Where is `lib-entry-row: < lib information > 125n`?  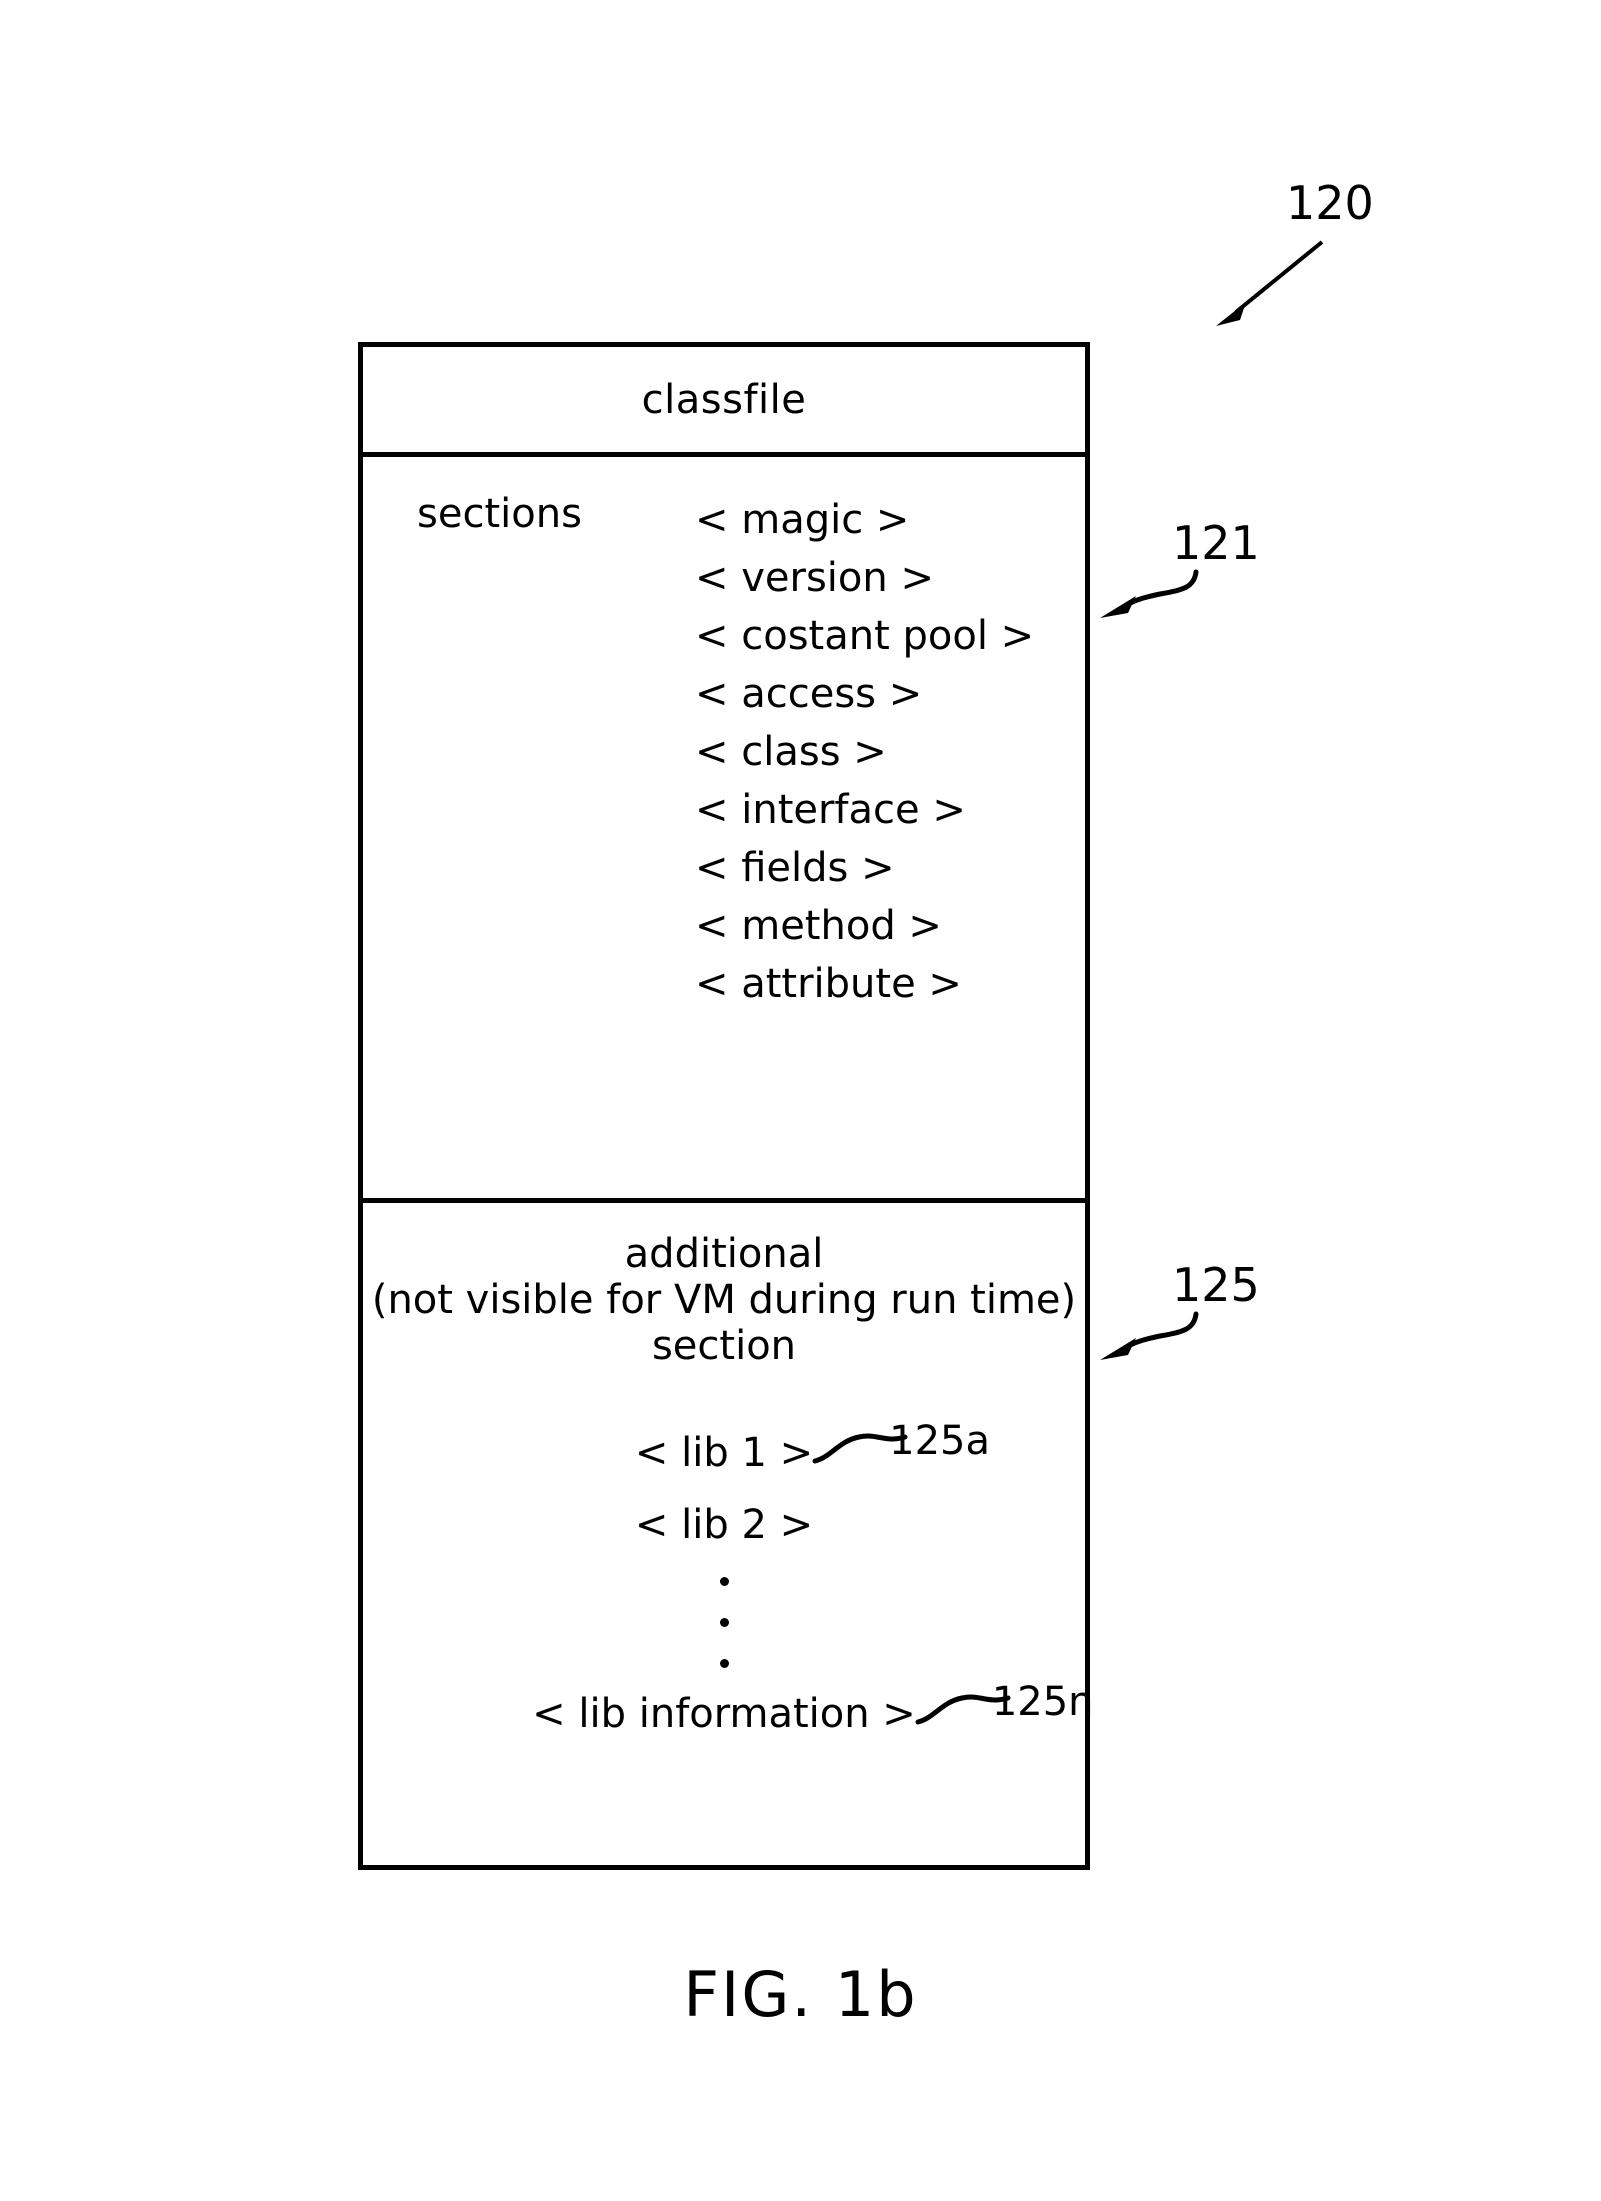 lib-entry-row: < lib information > 125n is located at coordinates (728, 1714).